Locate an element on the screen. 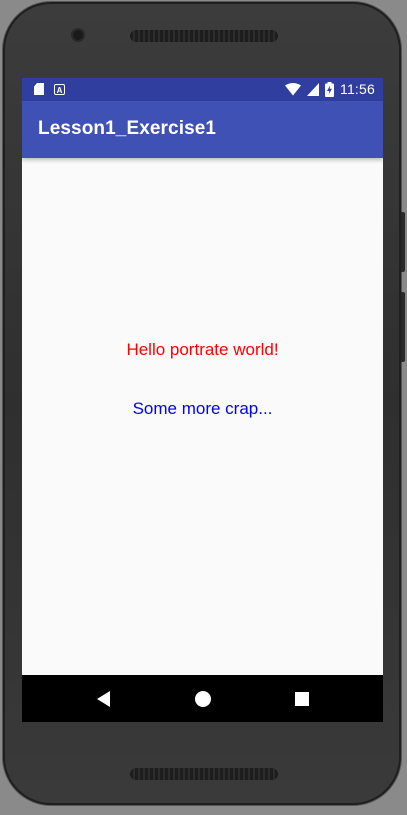 The height and width of the screenshot is (815, 407). status-bar: A 11:56 is located at coordinates (202, 89).